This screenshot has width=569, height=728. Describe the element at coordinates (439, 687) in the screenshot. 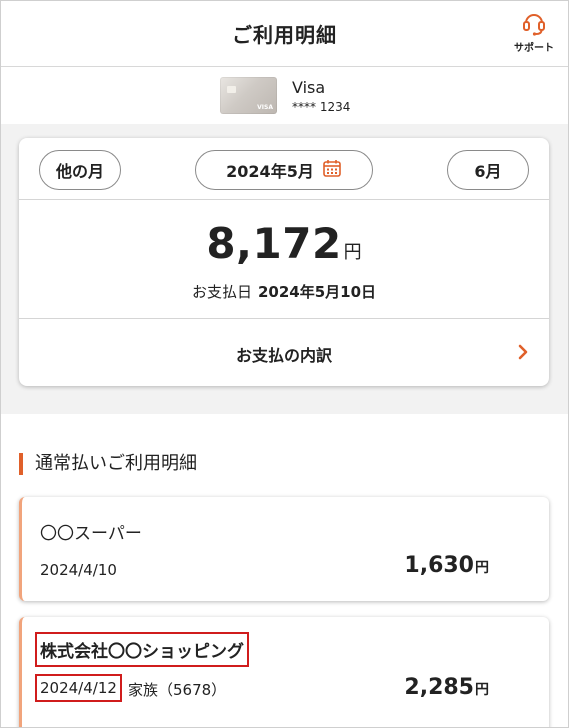

I see `transaction-amount-value: 2,285` at that location.